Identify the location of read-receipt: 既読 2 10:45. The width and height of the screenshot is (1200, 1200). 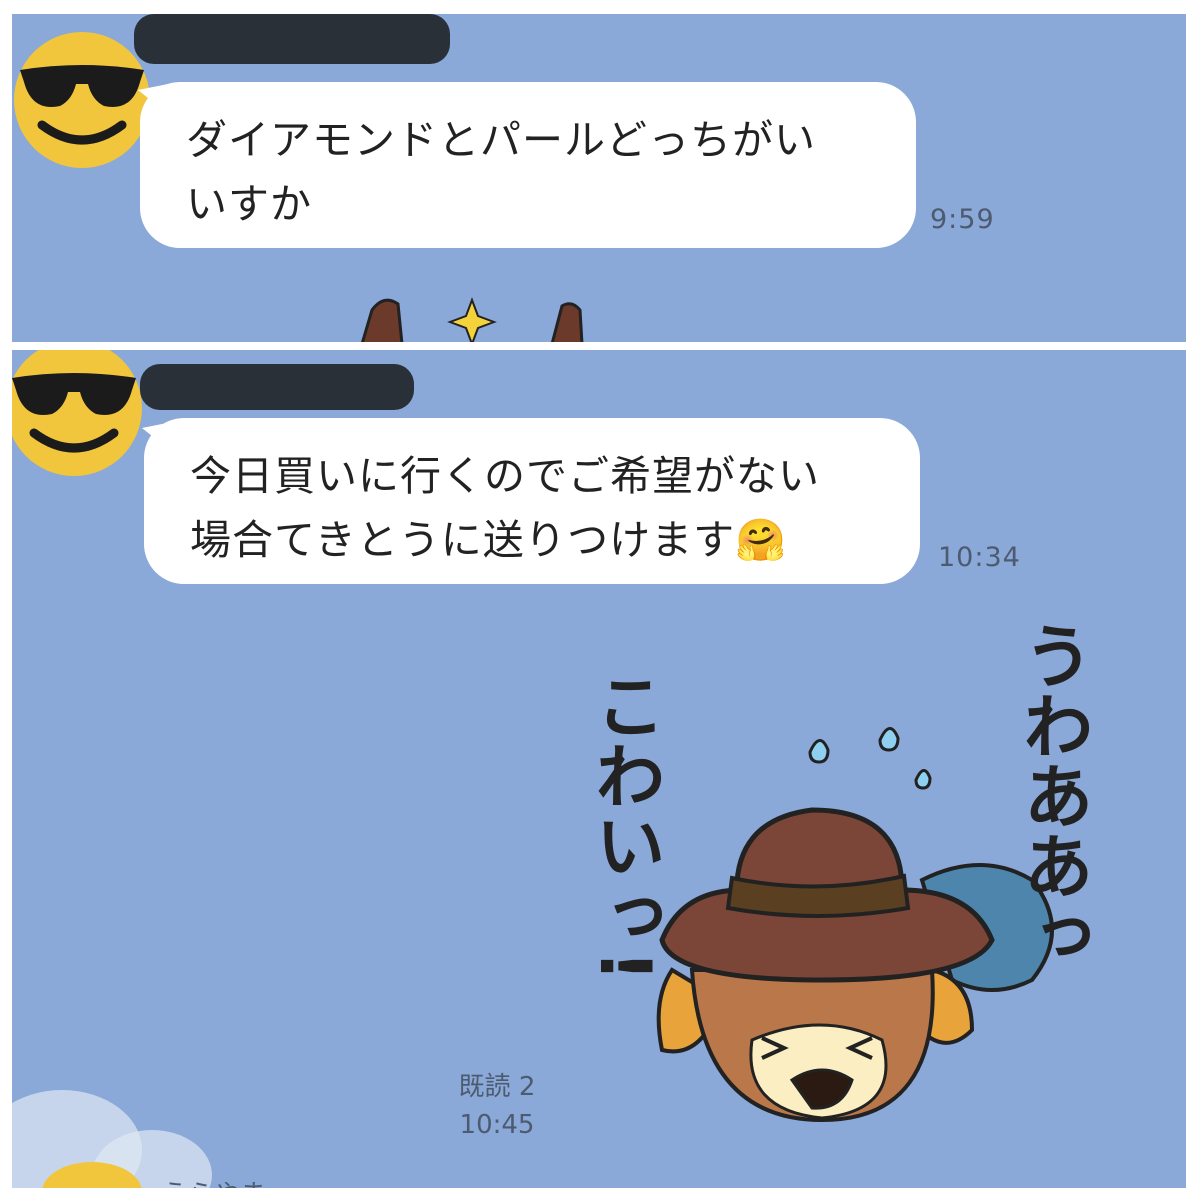
(497, 1106).